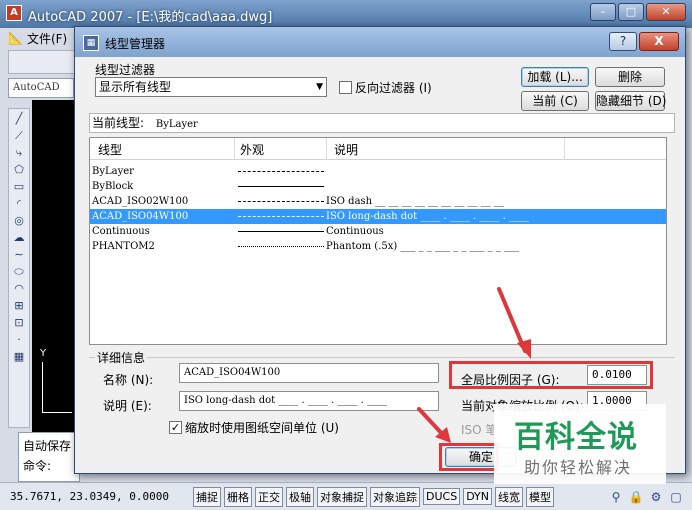 This screenshot has width=692, height=510. I want to click on iso-pen-label: ISO 笔, so click(479, 430).